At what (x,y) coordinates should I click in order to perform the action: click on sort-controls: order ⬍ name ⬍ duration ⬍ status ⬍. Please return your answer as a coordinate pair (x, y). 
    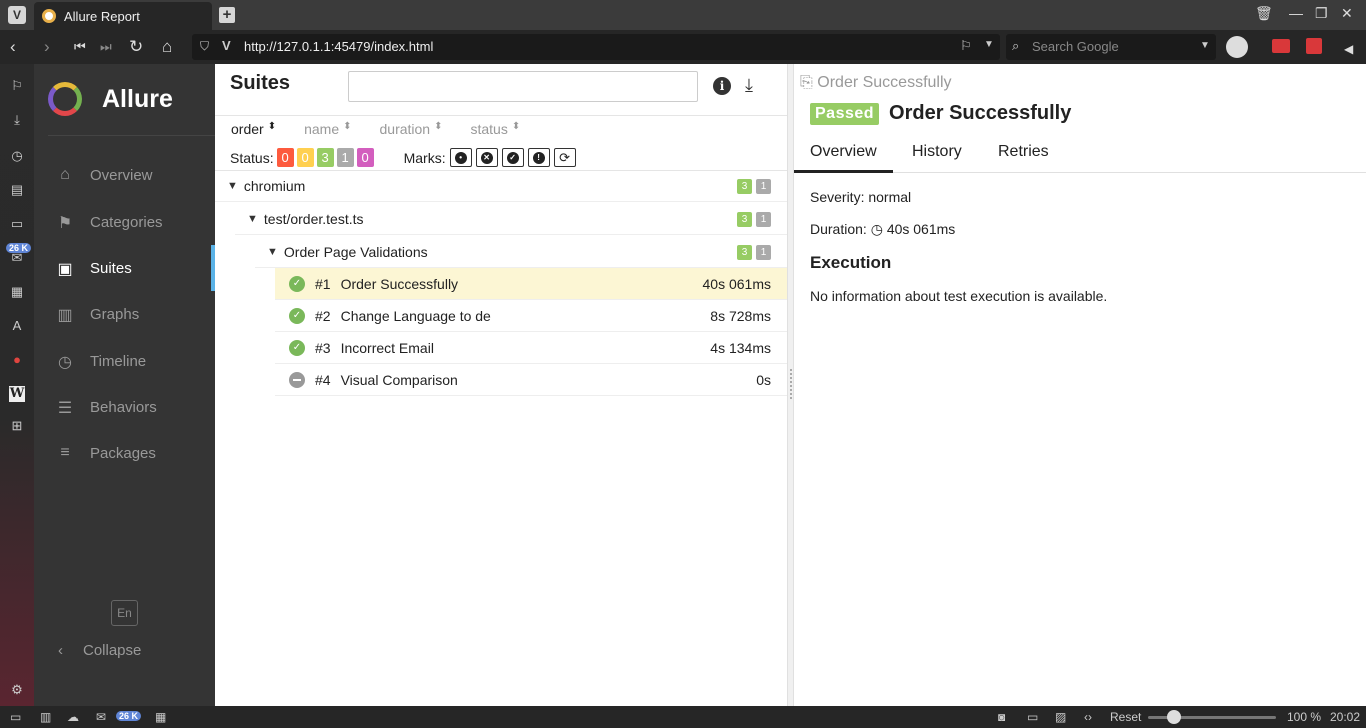
    Looking at the image, I should click on (389, 129).